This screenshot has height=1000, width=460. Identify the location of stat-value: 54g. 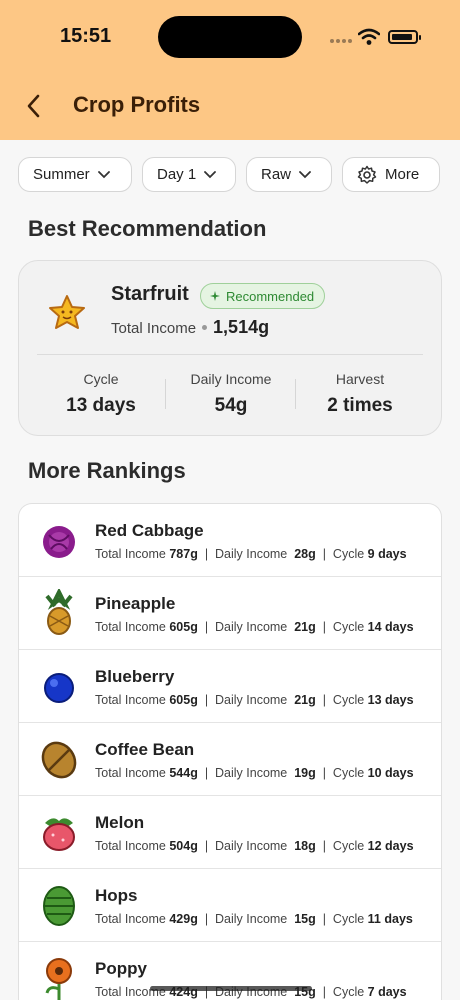
(231, 405).